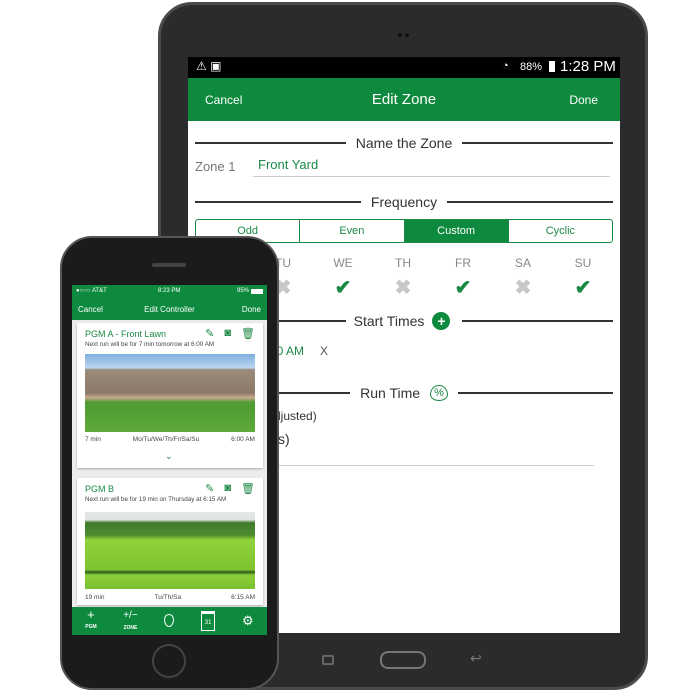 The image size is (700, 700). I want to click on tab-water, so click(169, 621).